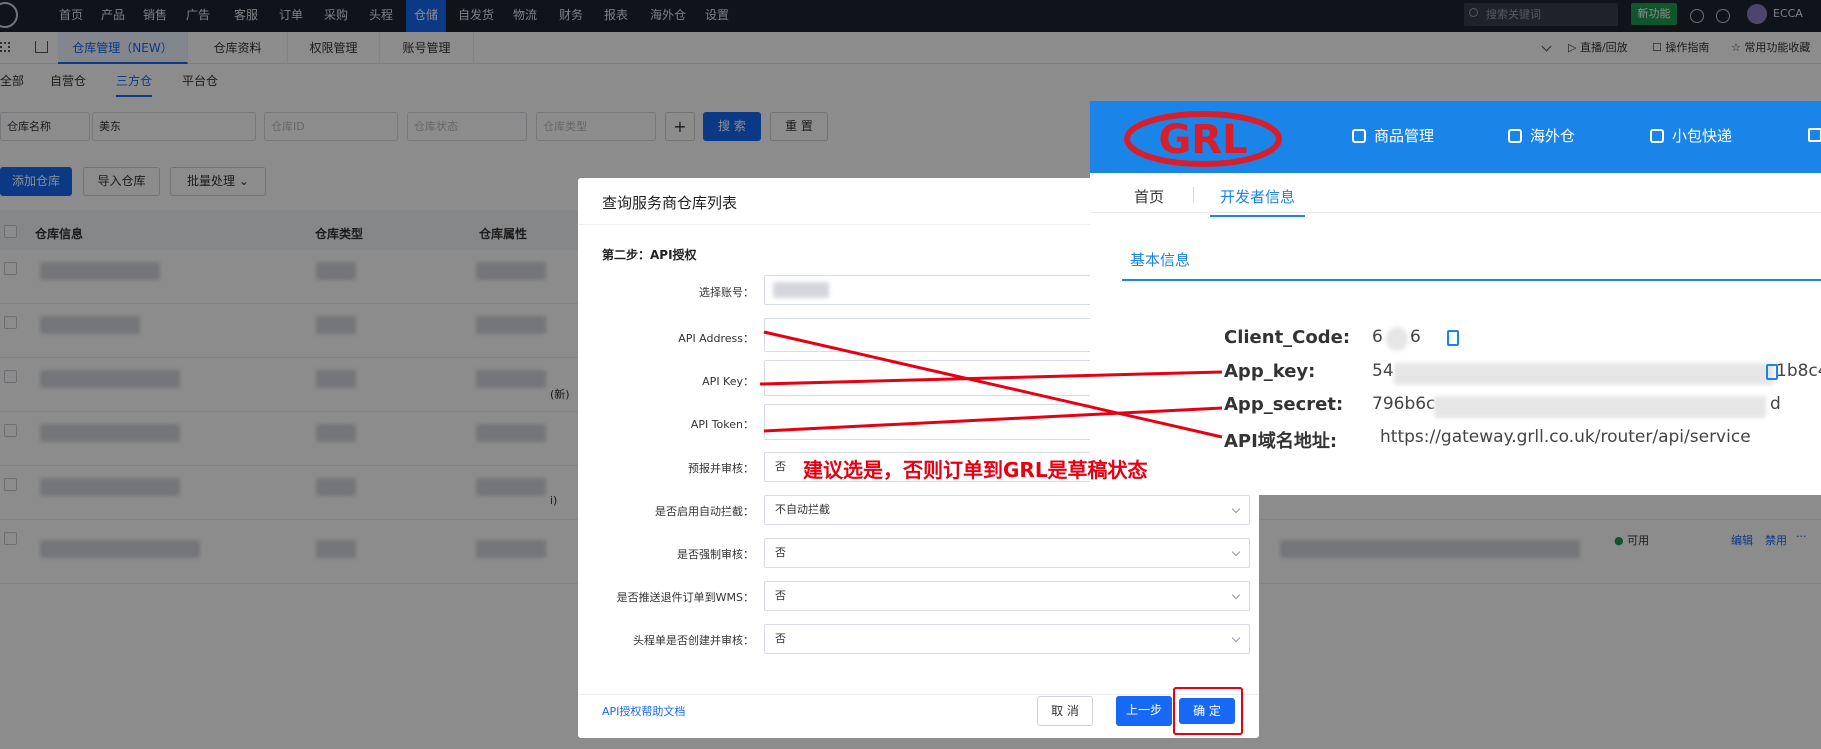 The height and width of the screenshot is (749, 1821). I want to click on line-key-to-appkey, so click(991, 378).